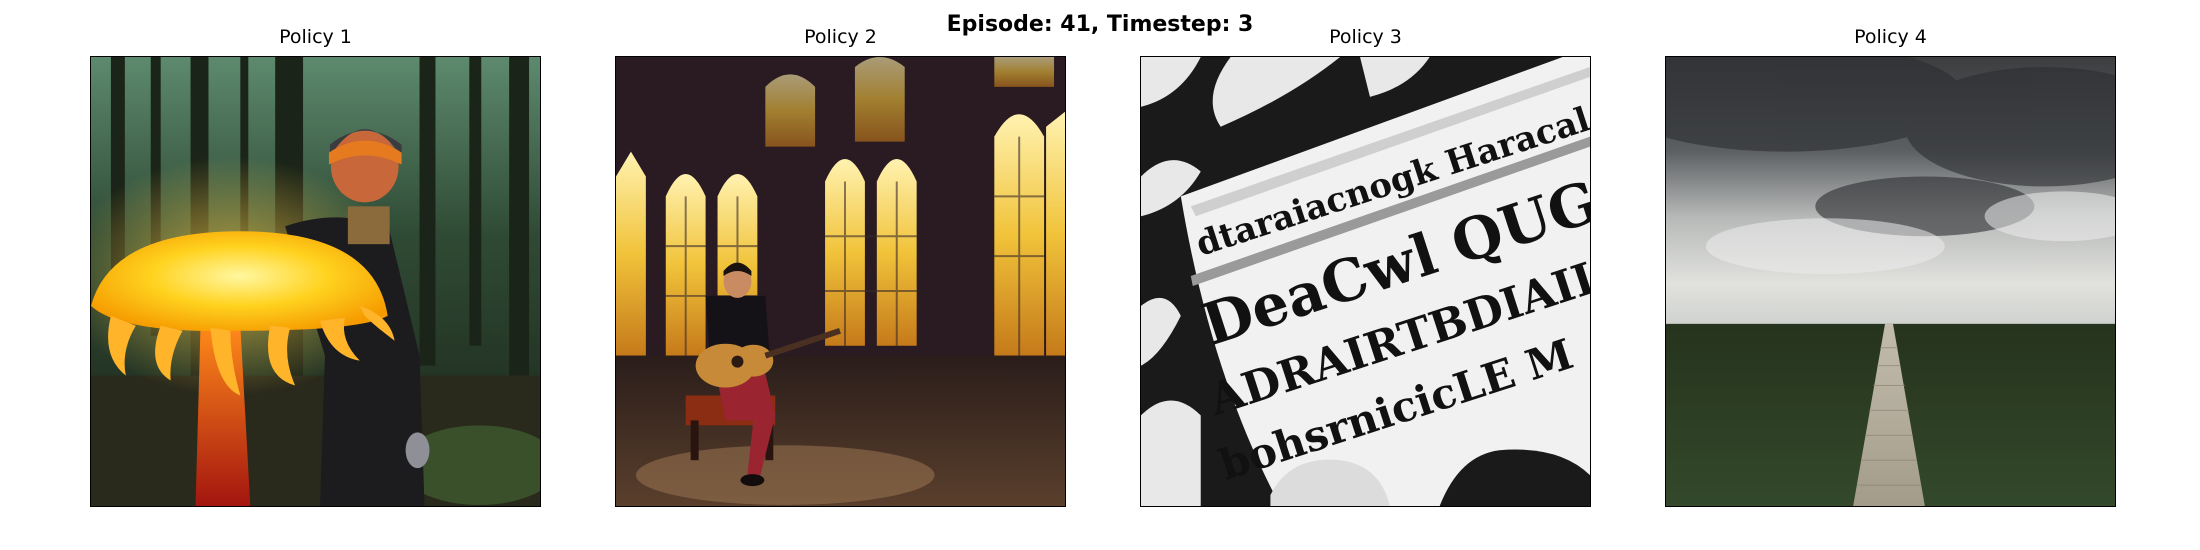  I want to click on panel-title-policy-4: Policy 4, so click(1890, 37).